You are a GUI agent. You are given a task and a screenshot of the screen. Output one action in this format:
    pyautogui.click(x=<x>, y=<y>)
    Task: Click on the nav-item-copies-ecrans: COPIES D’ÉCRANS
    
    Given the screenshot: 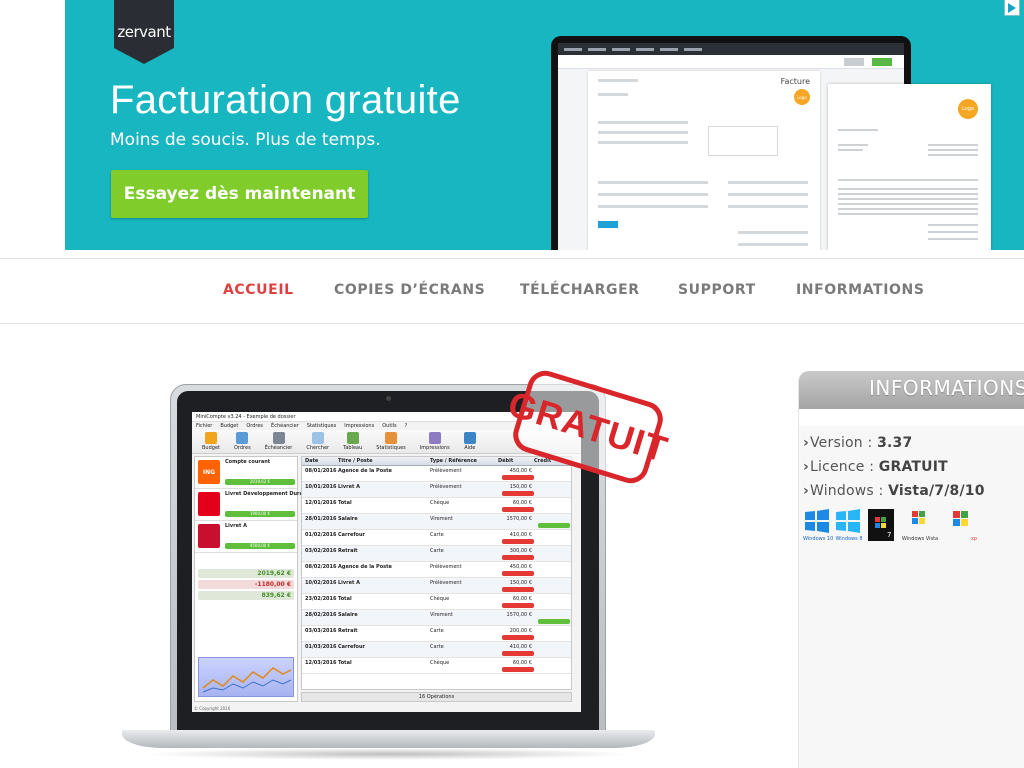 What is the action you would take?
    pyautogui.click(x=409, y=290)
    